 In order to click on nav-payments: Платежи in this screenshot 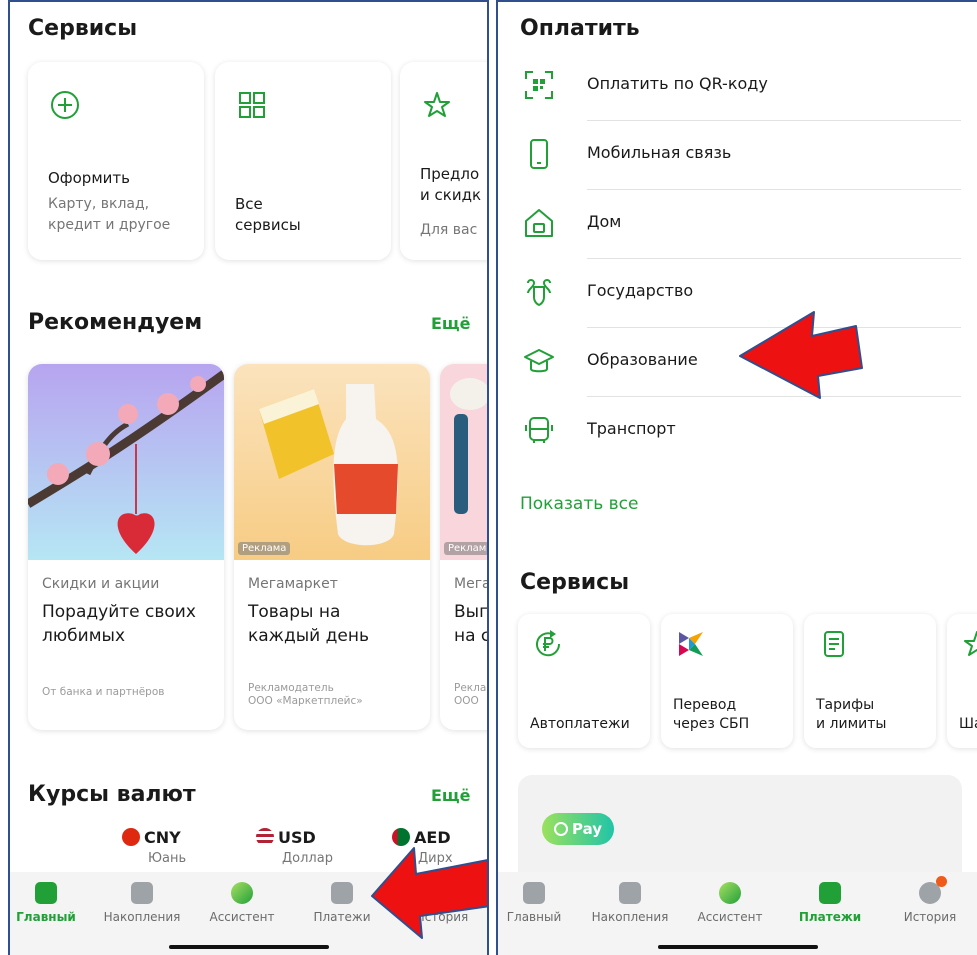, I will do `click(830, 903)`.